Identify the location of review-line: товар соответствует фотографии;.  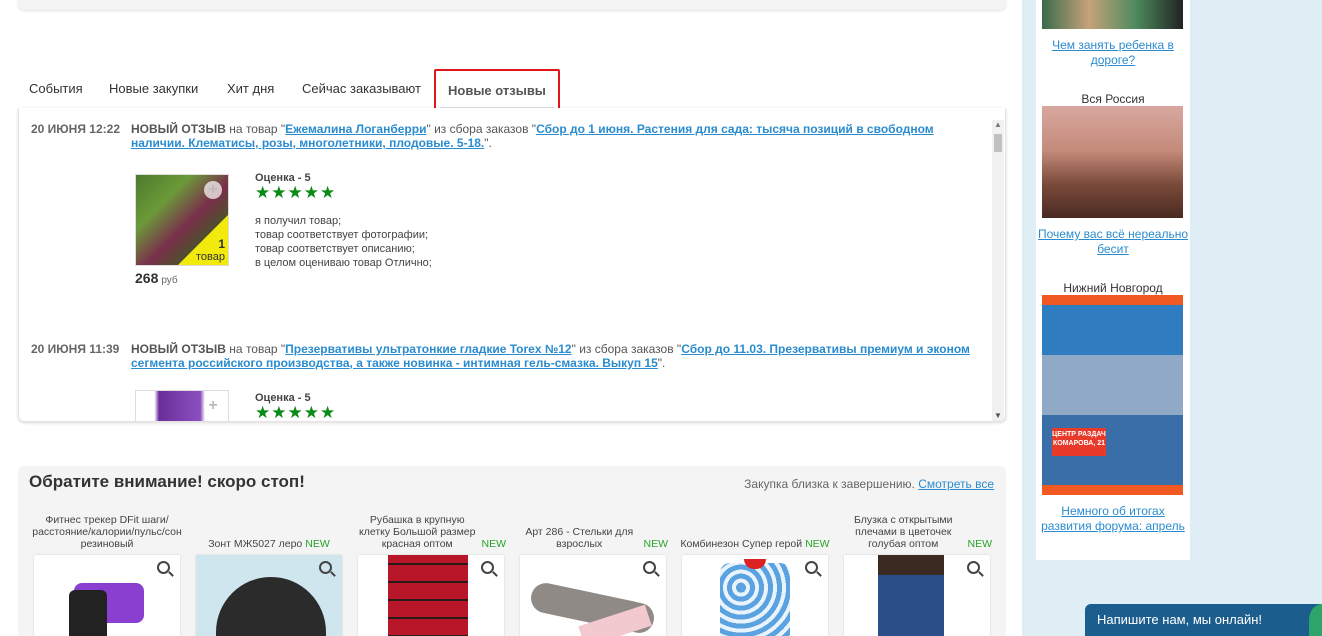
(342, 235).